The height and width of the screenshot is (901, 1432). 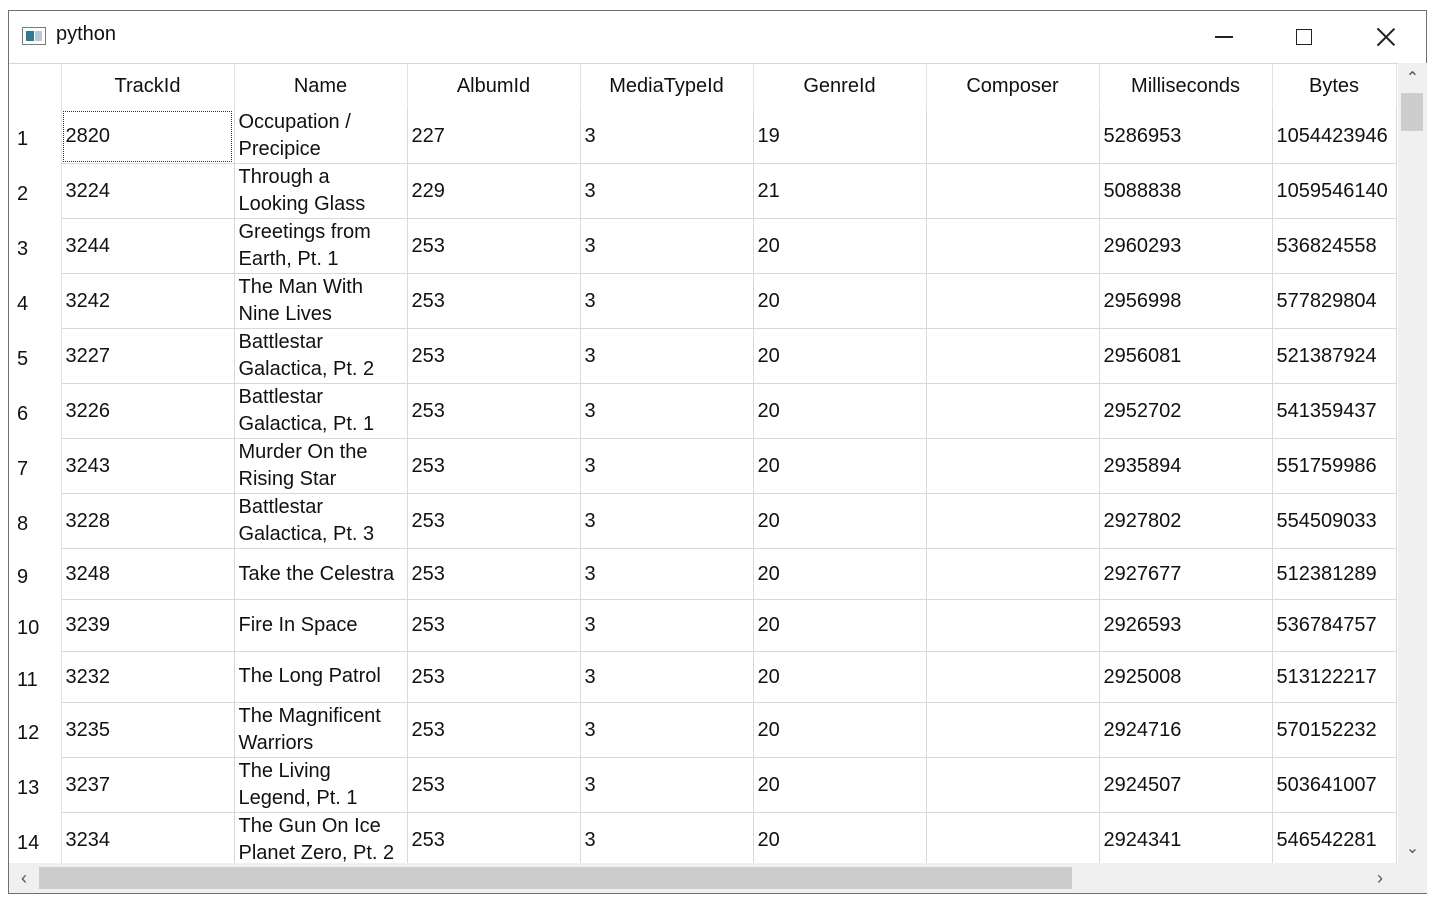 I want to click on cell-bytes: 513122217, so click(x=1334, y=677).